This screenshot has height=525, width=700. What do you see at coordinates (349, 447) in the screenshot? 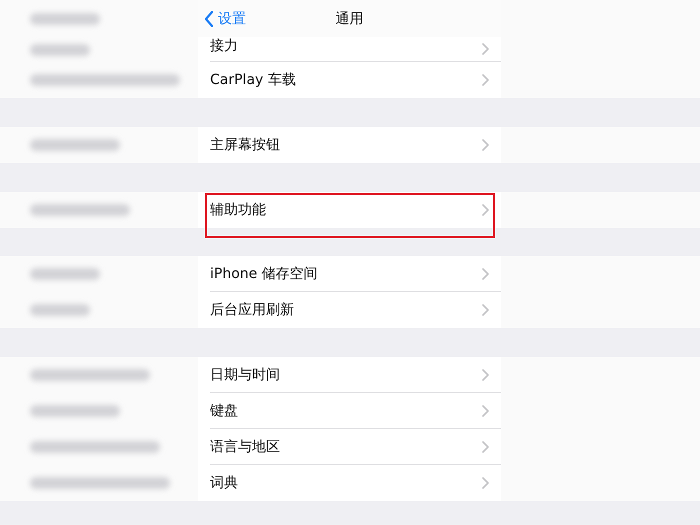
I see `settings-row: 语言与地区` at bounding box center [349, 447].